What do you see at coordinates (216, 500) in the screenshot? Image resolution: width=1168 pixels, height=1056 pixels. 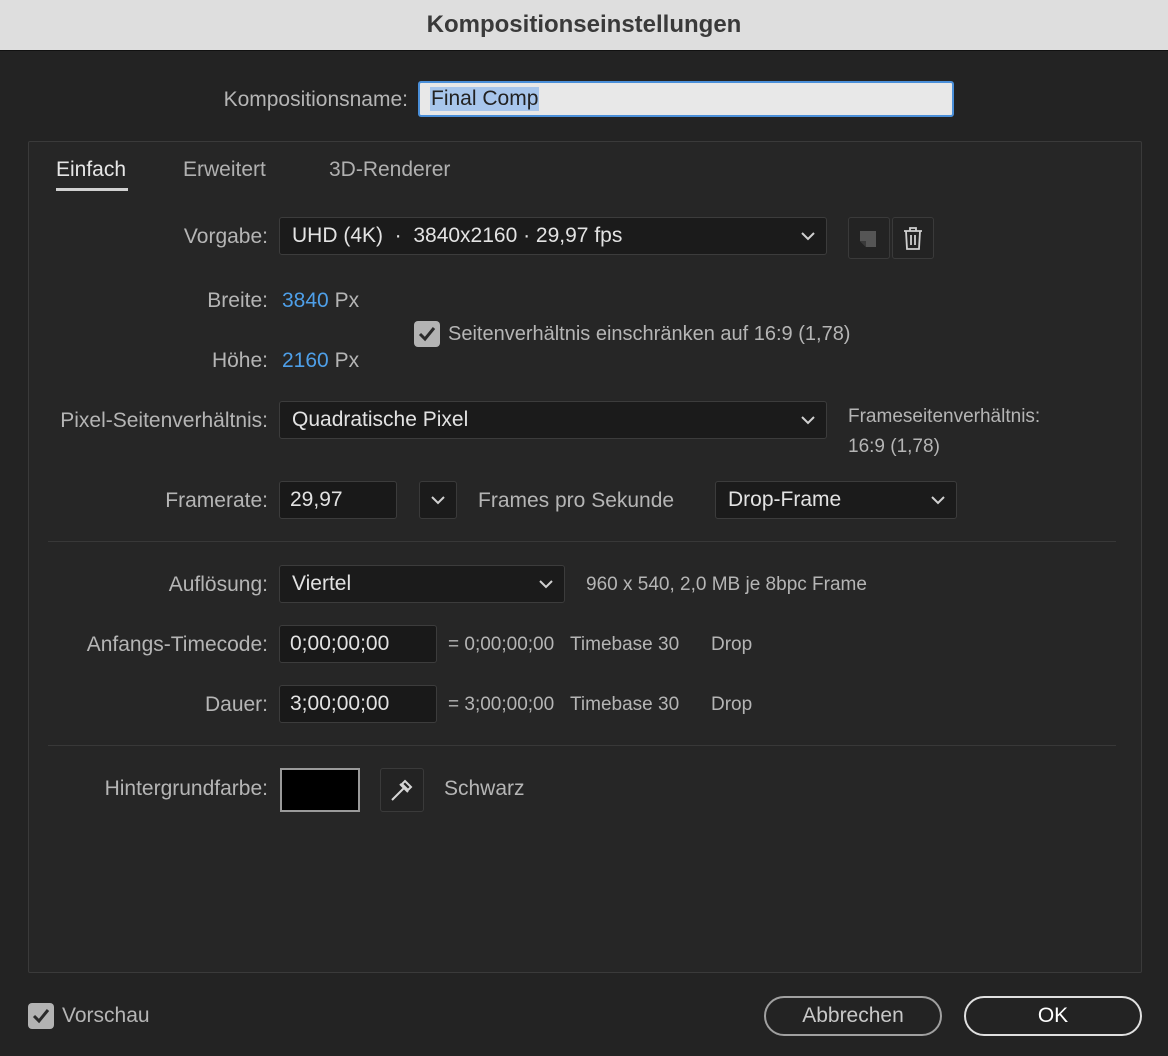 I see `framerate-label: Framerate:` at bounding box center [216, 500].